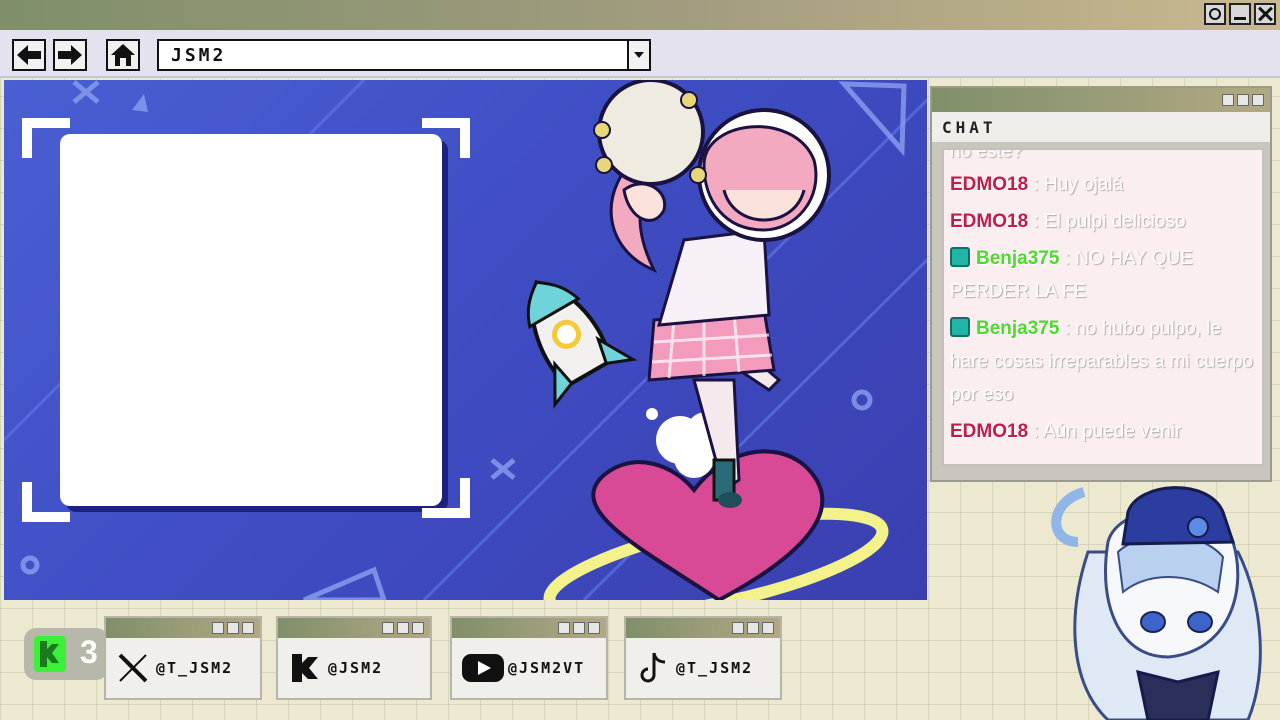 This screenshot has width=1280, height=720. What do you see at coordinates (354, 658) in the screenshot?
I see `social-card-kick: @JSM2` at bounding box center [354, 658].